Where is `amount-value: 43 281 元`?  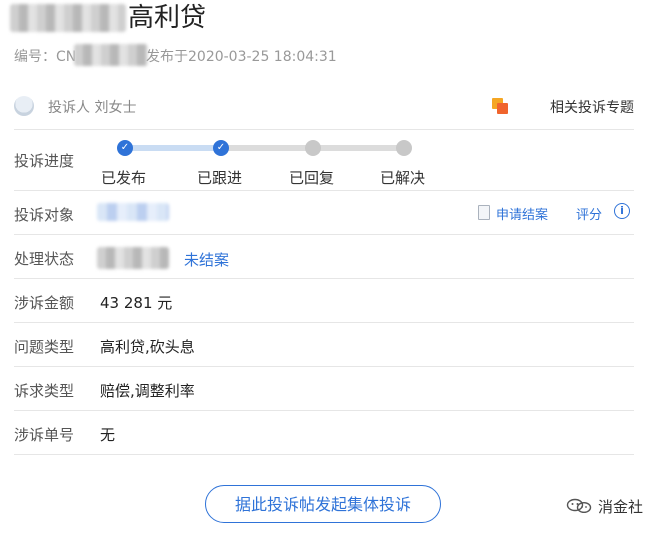
amount-value: 43 281 元 is located at coordinates (136, 303).